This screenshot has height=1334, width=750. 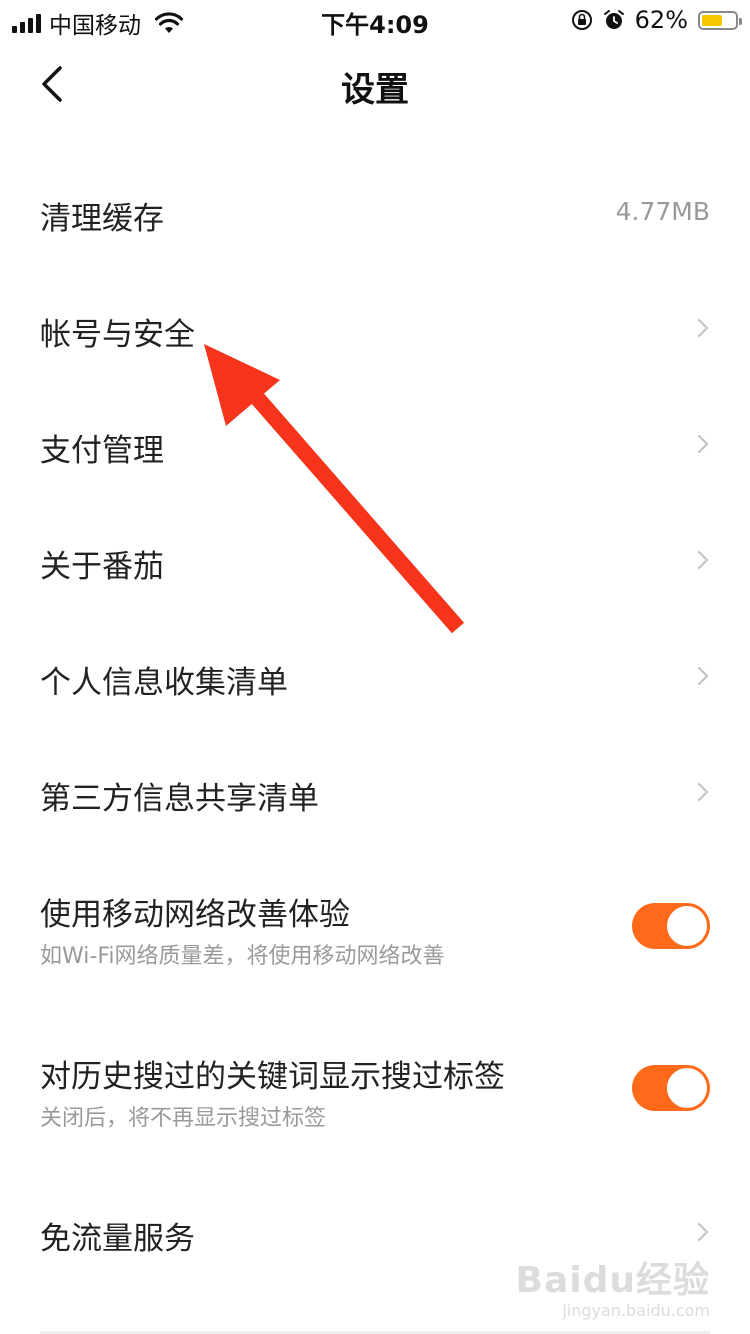 I want to click on payment-row: 支付管理, so click(x=375, y=445).